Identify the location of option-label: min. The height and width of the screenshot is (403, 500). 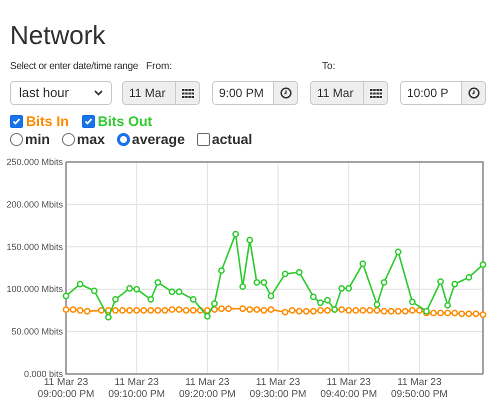
(37, 139).